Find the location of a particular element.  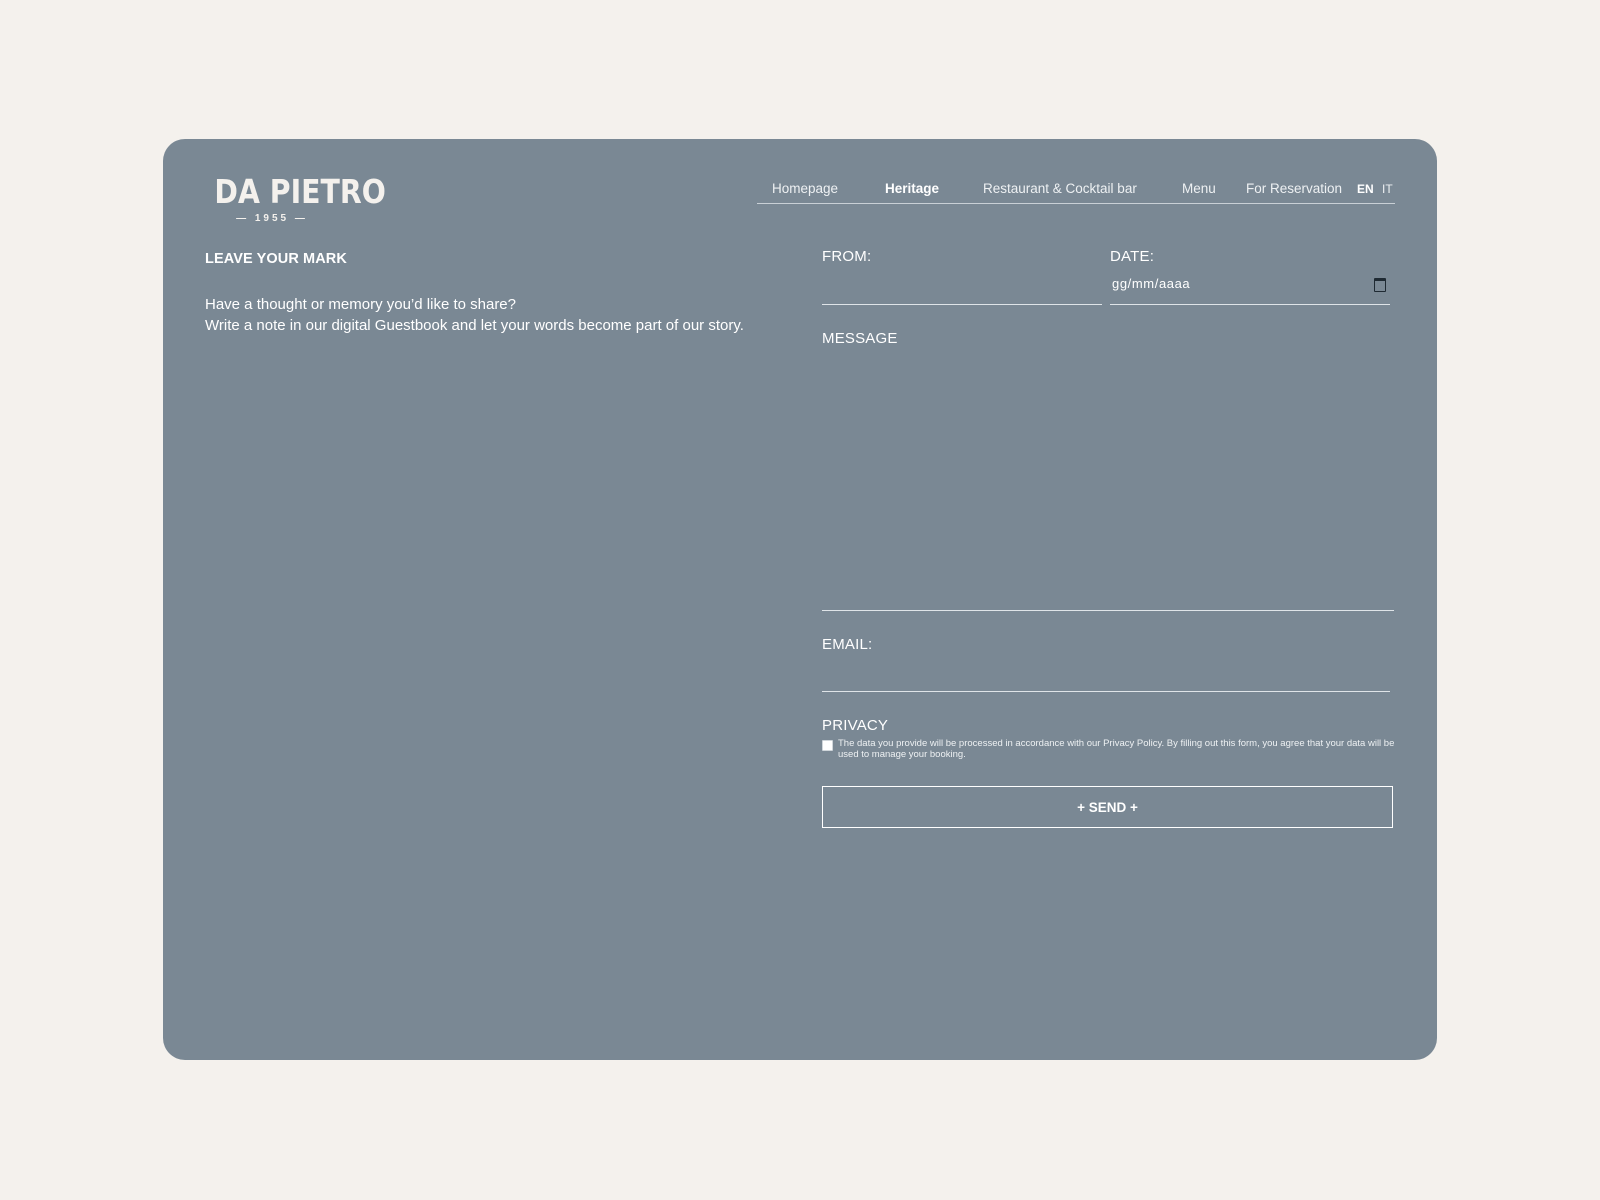

brand-logo: DA PIETRO — 1955 — is located at coordinates (295, 198).